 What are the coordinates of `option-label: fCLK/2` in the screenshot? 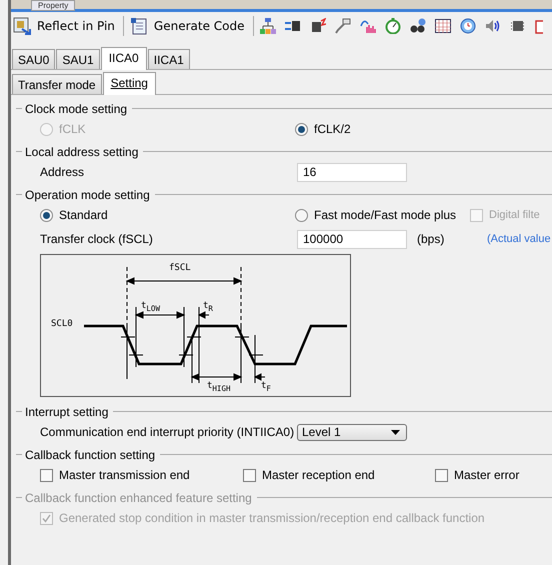 It's located at (332, 129).